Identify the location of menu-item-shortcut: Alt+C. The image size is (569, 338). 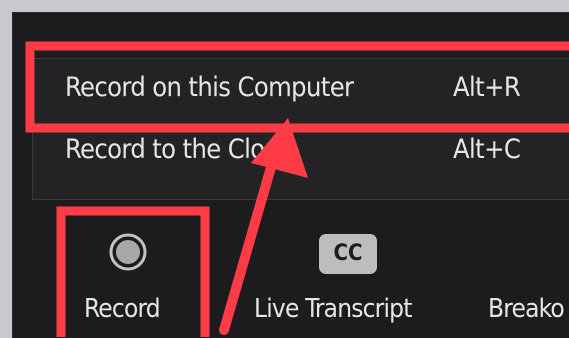
(487, 149).